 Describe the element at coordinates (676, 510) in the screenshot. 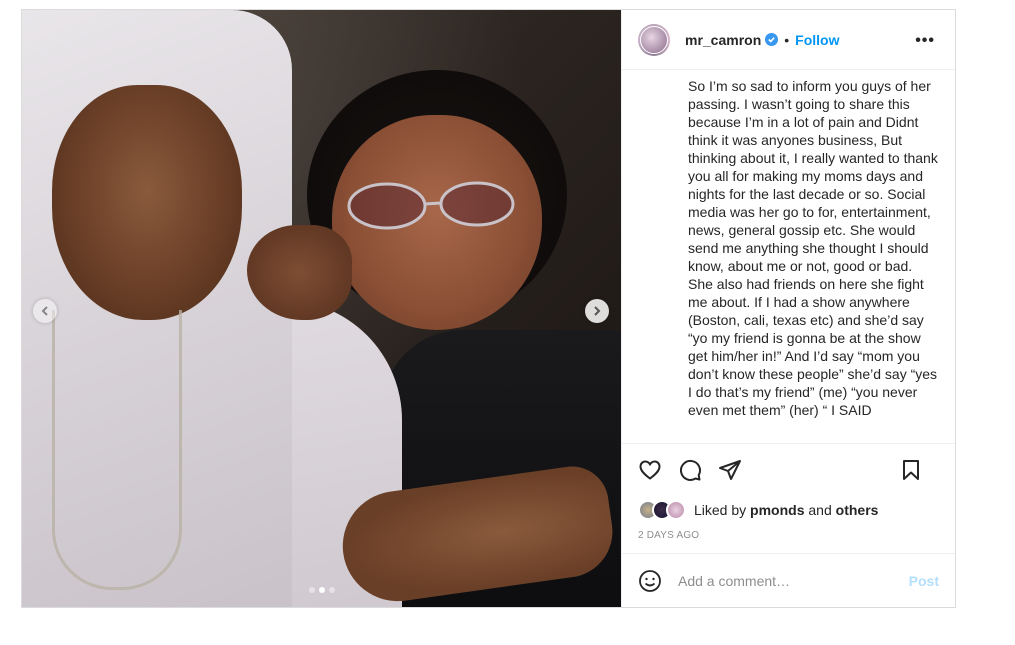

I see `liker-avatar` at that location.